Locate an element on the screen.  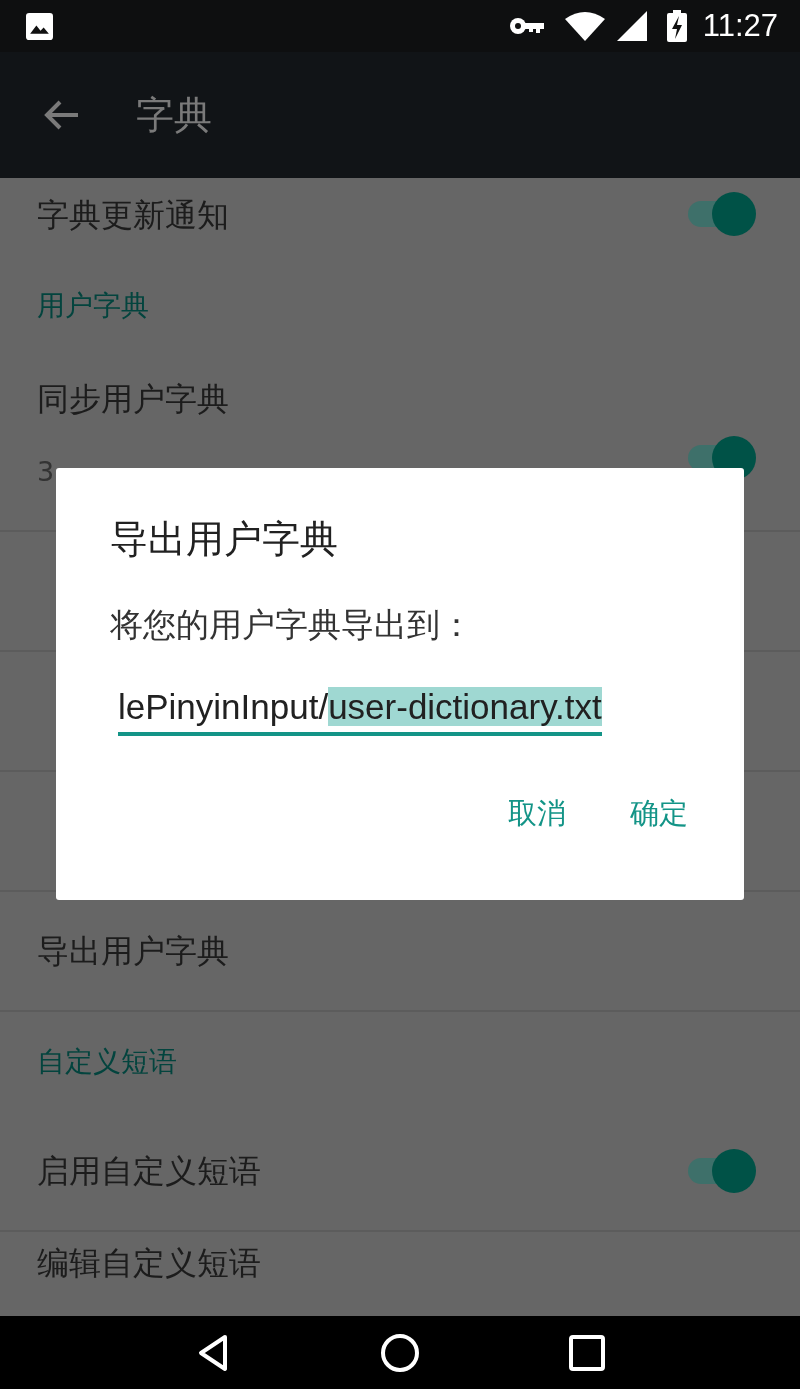
setting-title: 导出用户字典 is located at coordinates (133, 951).